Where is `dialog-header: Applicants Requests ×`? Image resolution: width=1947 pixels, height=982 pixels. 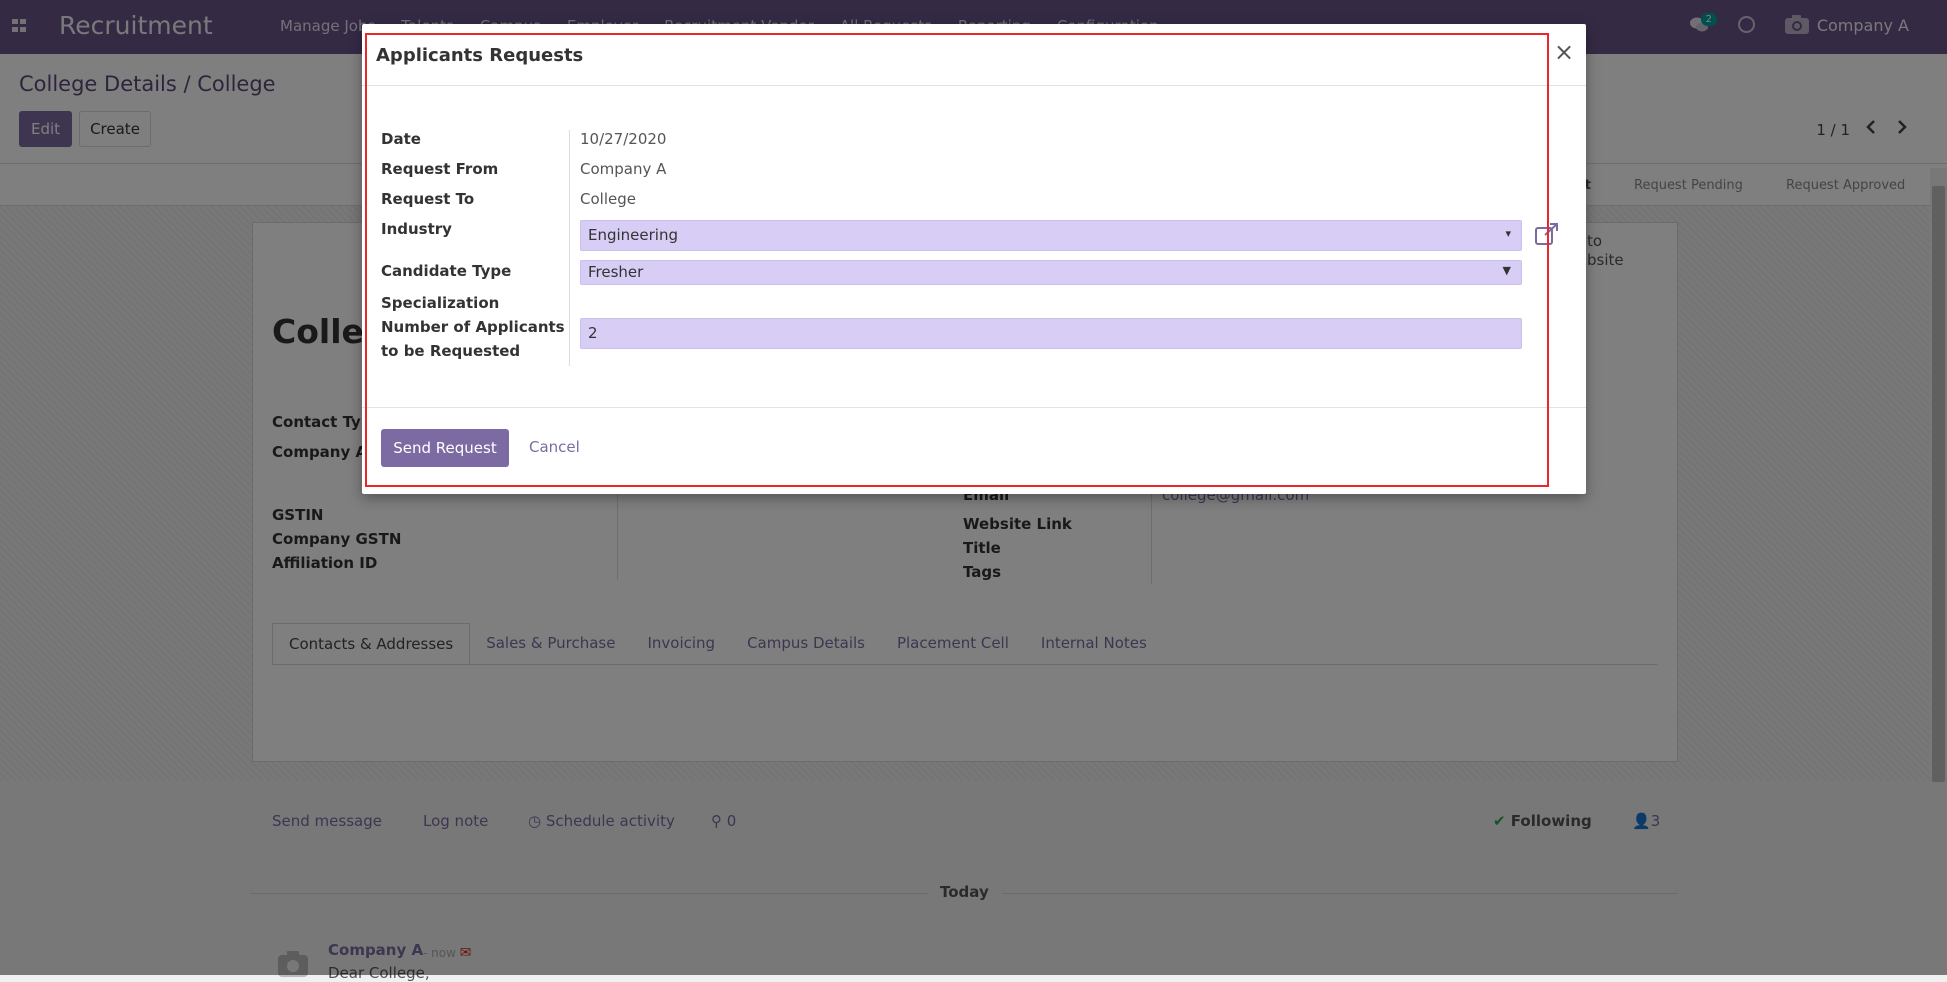
dialog-header: Applicants Requests × is located at coordinates (974, 55).